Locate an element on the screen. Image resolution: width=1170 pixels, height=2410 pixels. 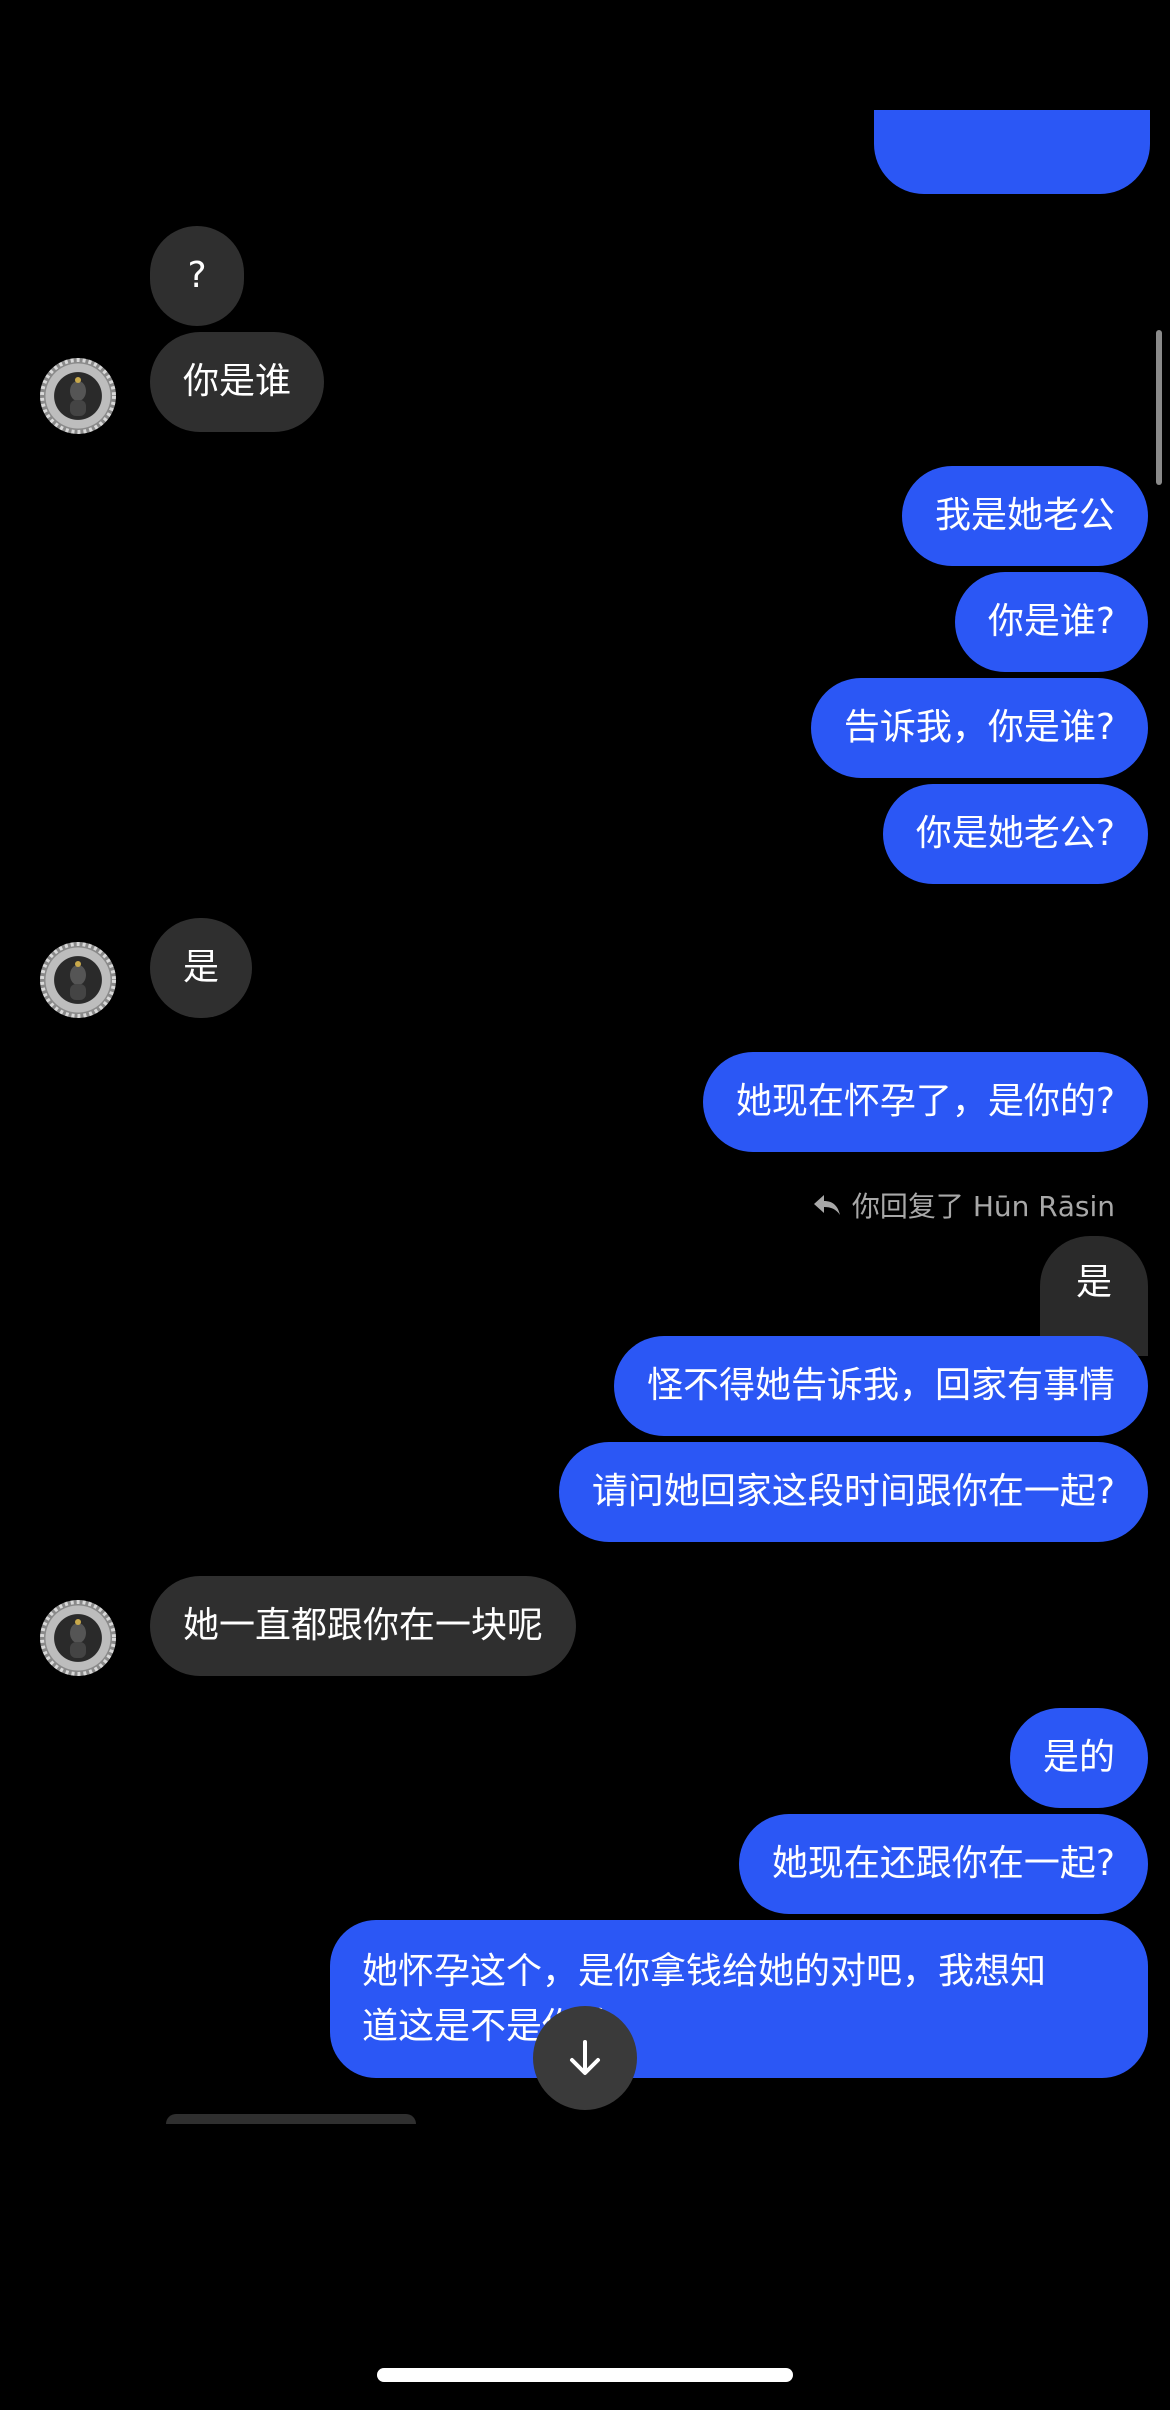
outgoing-message: 告诉我，你是谁? is located at coordinates (979, 728).